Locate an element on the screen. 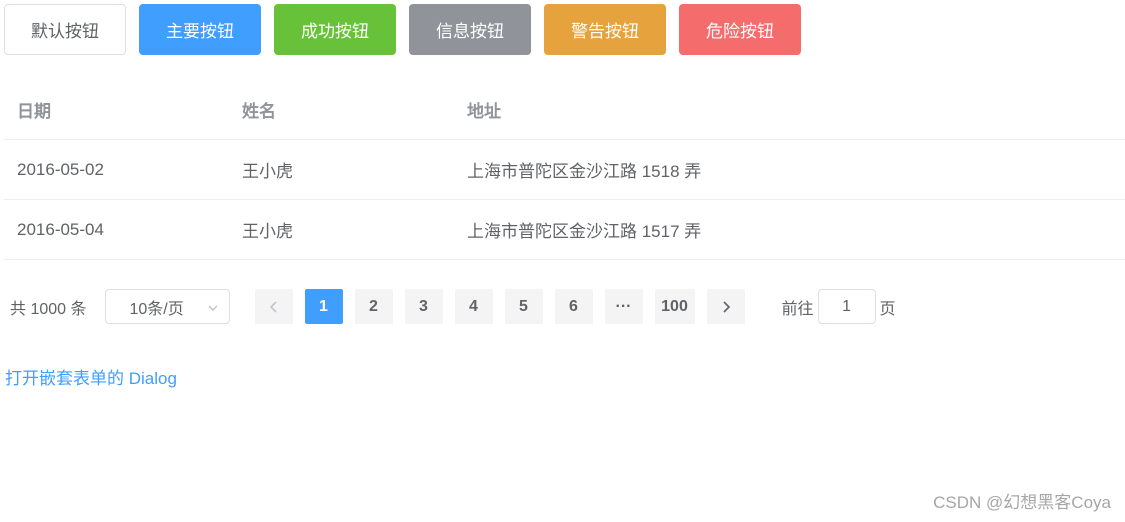 The width and height of the screenshot is (1125, 522). cell-address: 上海市普陀区金沙江路 1518 弄 is located at coordinates (584, 171).